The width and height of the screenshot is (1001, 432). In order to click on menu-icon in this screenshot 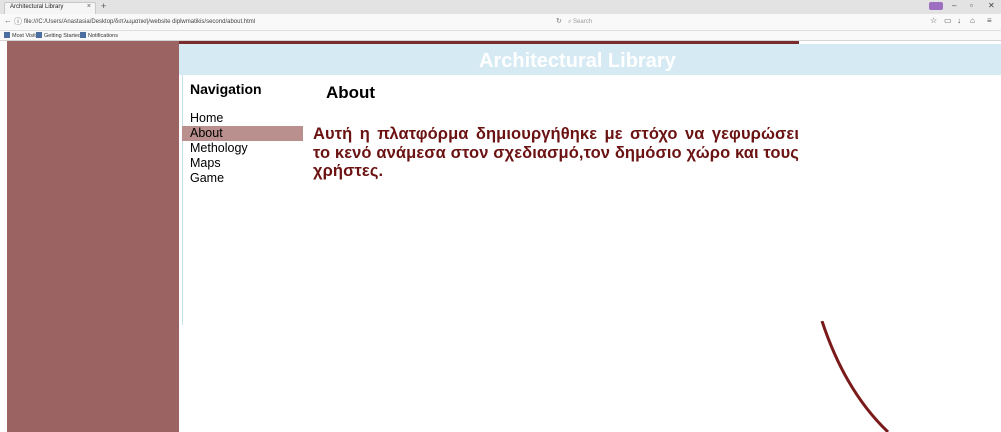, I will do `click(936, 6)`.